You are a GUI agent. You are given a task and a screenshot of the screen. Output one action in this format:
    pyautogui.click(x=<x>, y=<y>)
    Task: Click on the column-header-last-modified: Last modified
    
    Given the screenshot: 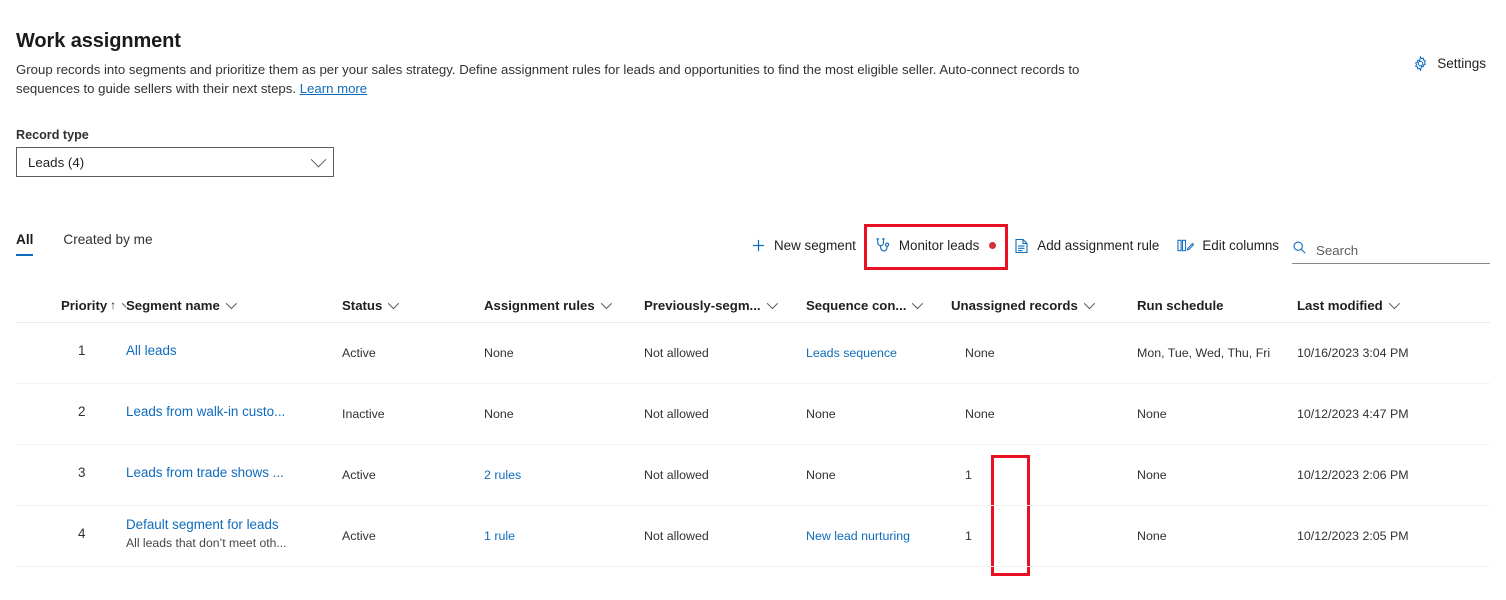 What is the action you would take?
    pyautogui.click(x=1377, y=305)
    